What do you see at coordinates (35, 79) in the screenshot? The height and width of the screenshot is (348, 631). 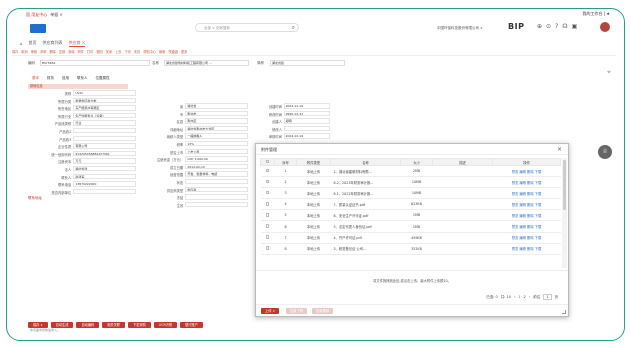 I see `subtab: 基本` at bounding box center [35, 79].